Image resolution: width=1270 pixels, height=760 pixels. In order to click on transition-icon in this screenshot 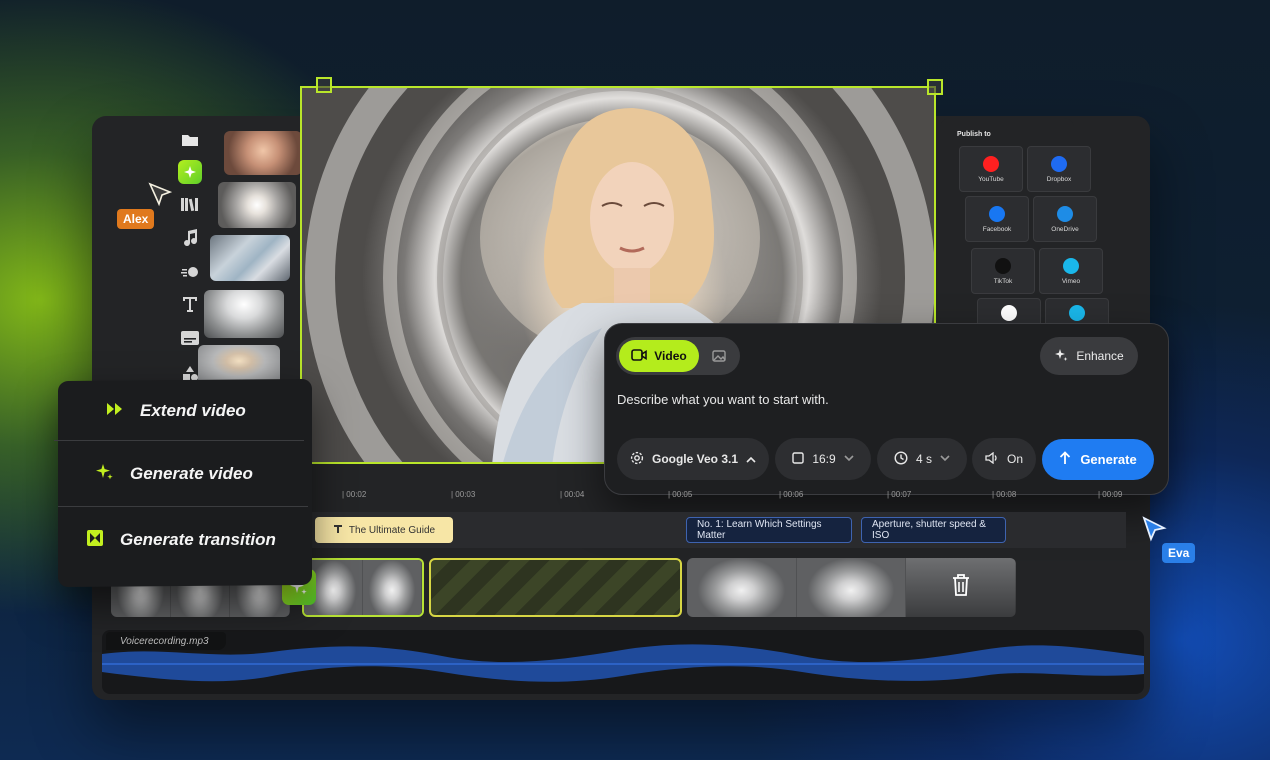, I will do `click(95, 540)`.